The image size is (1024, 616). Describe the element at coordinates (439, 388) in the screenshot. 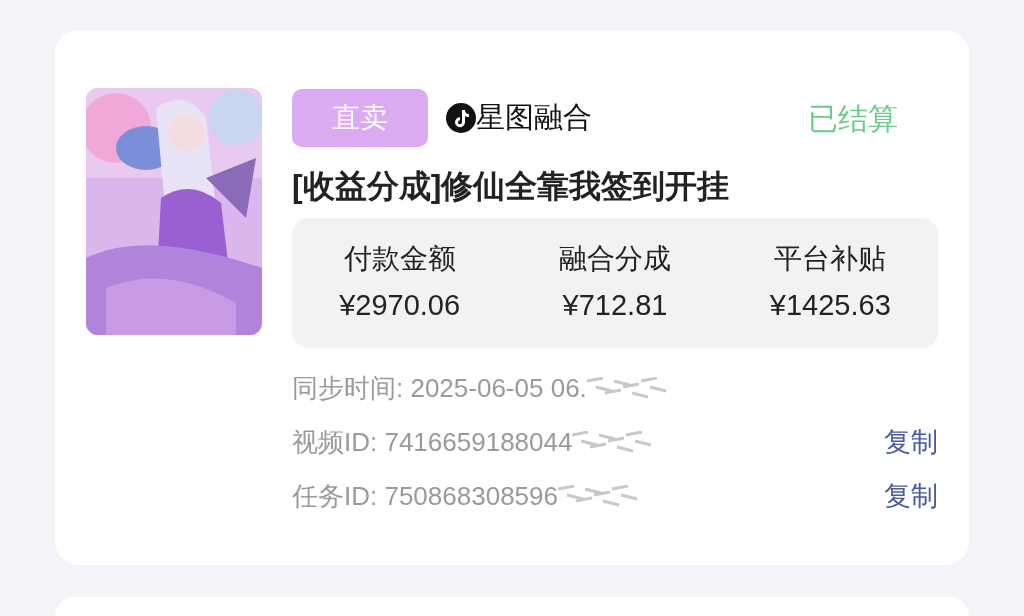

I see `detail-text: 同步时间: 2025-06-05 06.` at that location.